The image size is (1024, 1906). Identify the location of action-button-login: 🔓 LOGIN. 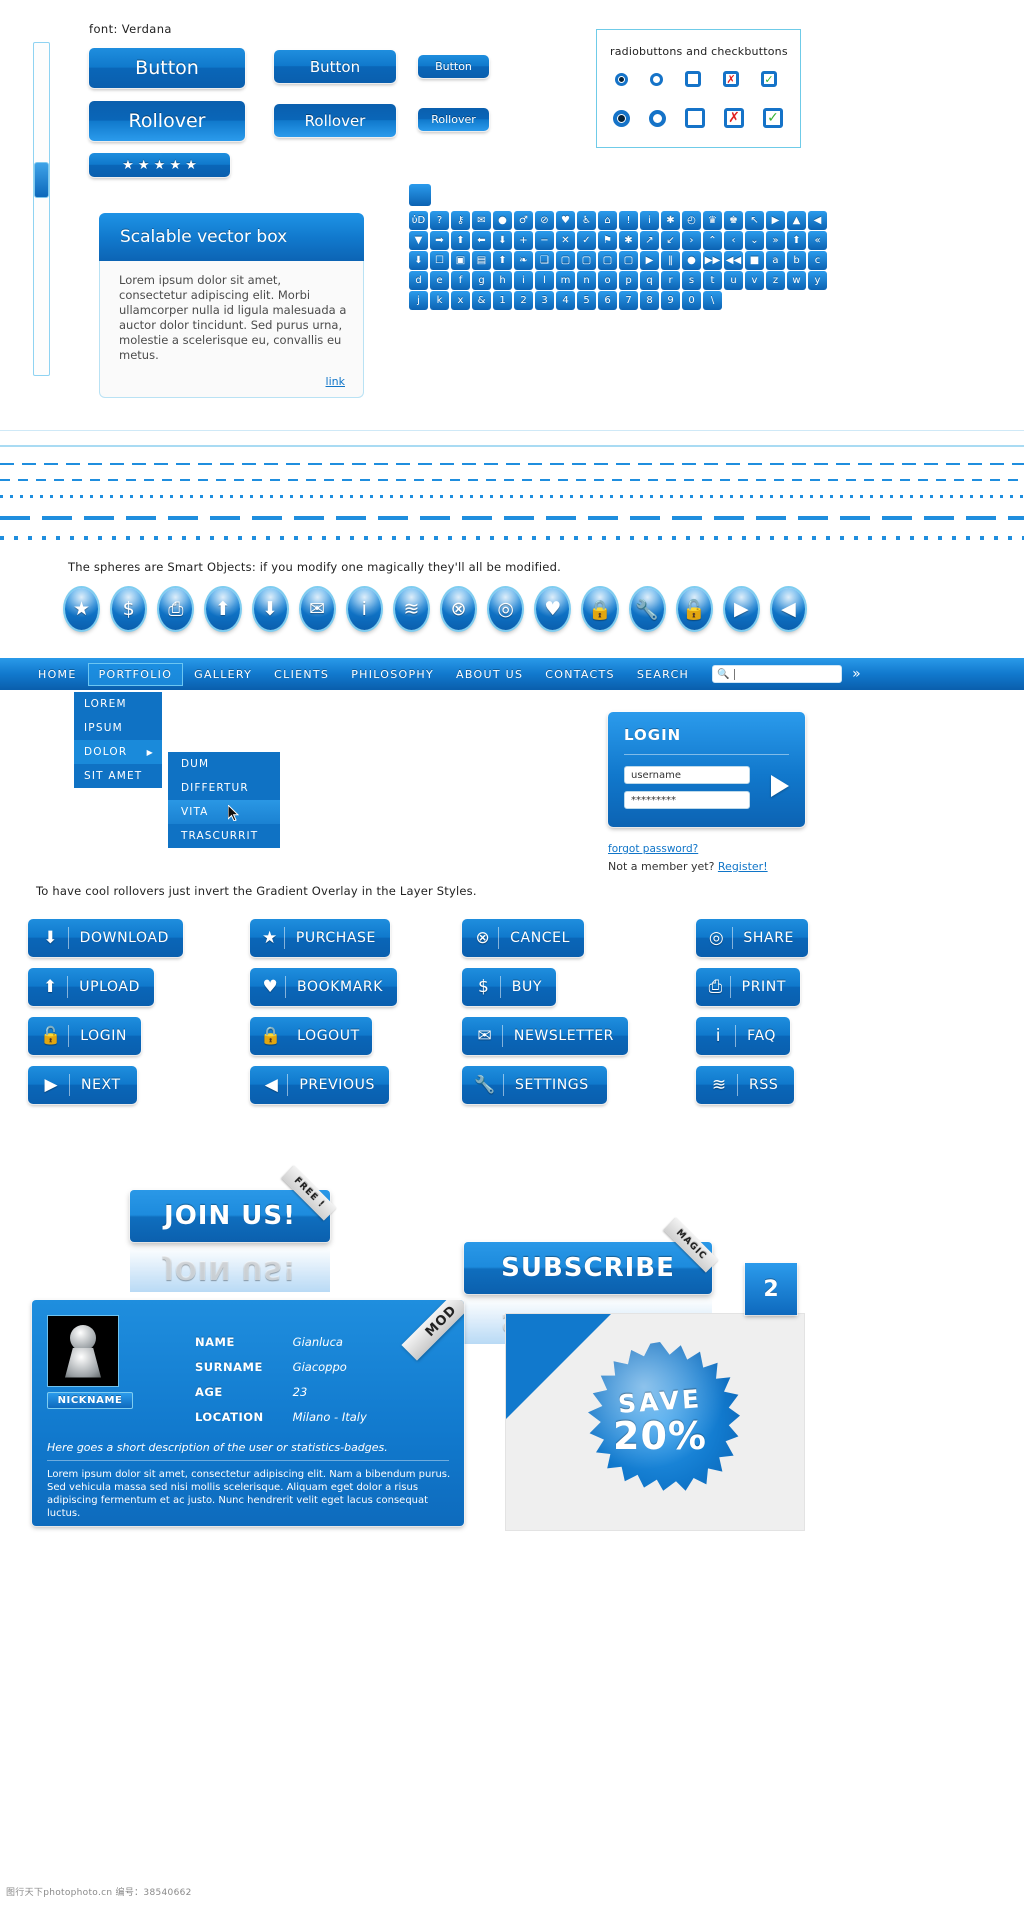
(84, 1036).